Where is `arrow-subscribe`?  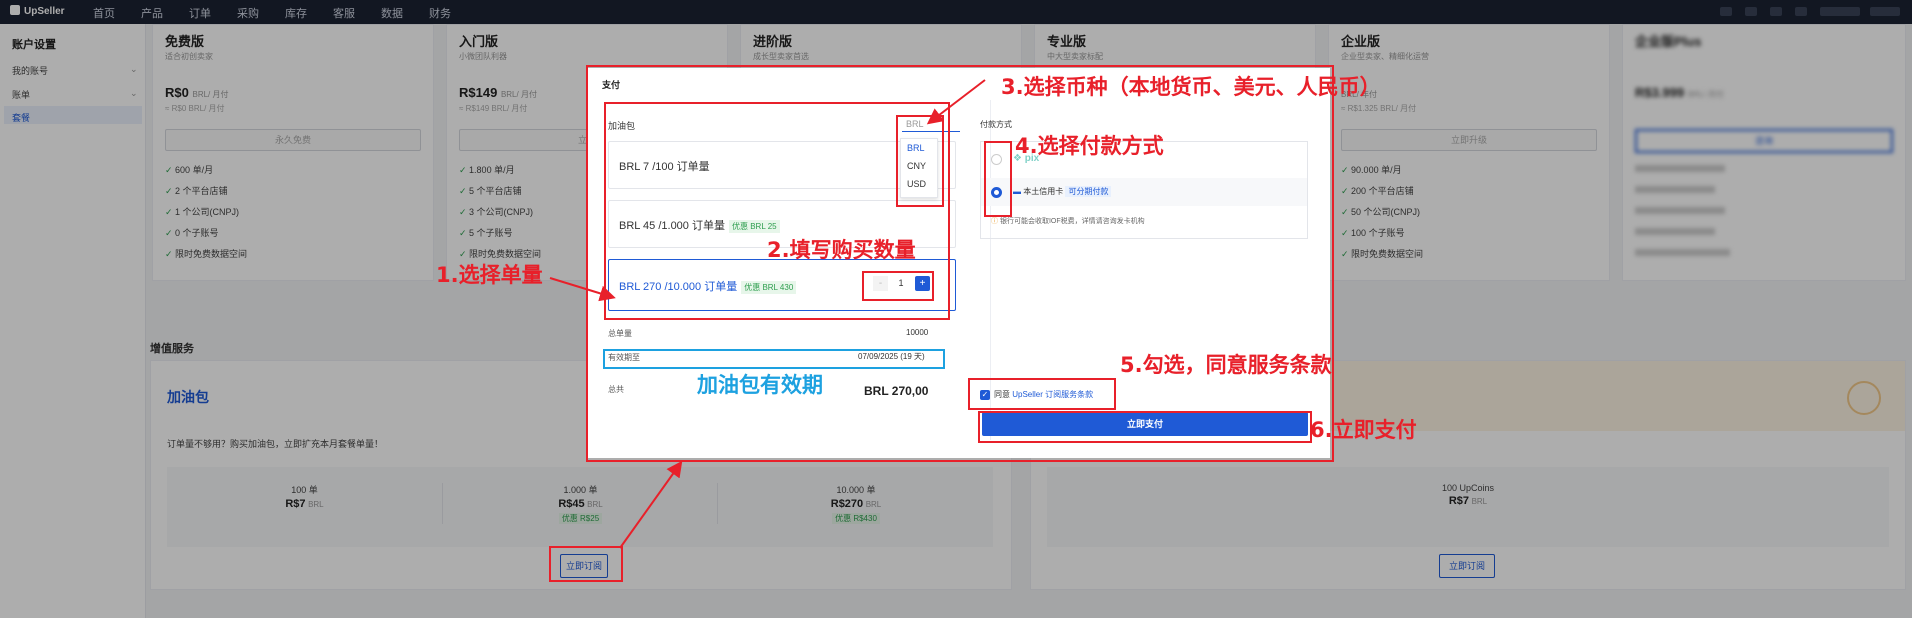
arrow-subscribe is located at coordinates (651, 504).